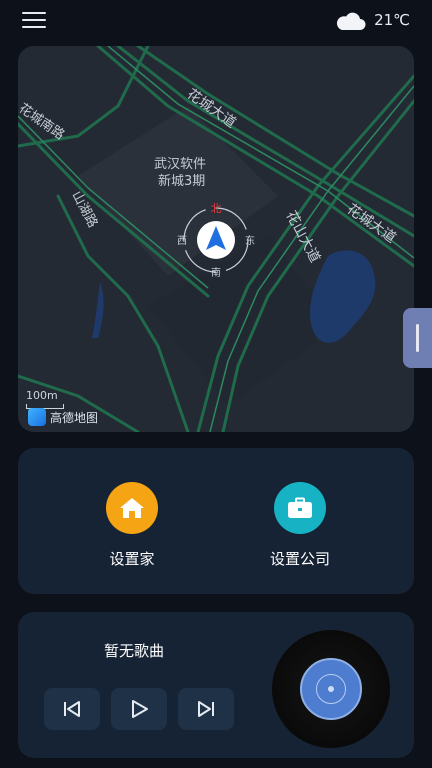 The width and height of the screenshot is (432, 768). Describe the element at coordinates (181, 181) in the screenshot. I see `poi-label-line-2: 新城3期` at that location.